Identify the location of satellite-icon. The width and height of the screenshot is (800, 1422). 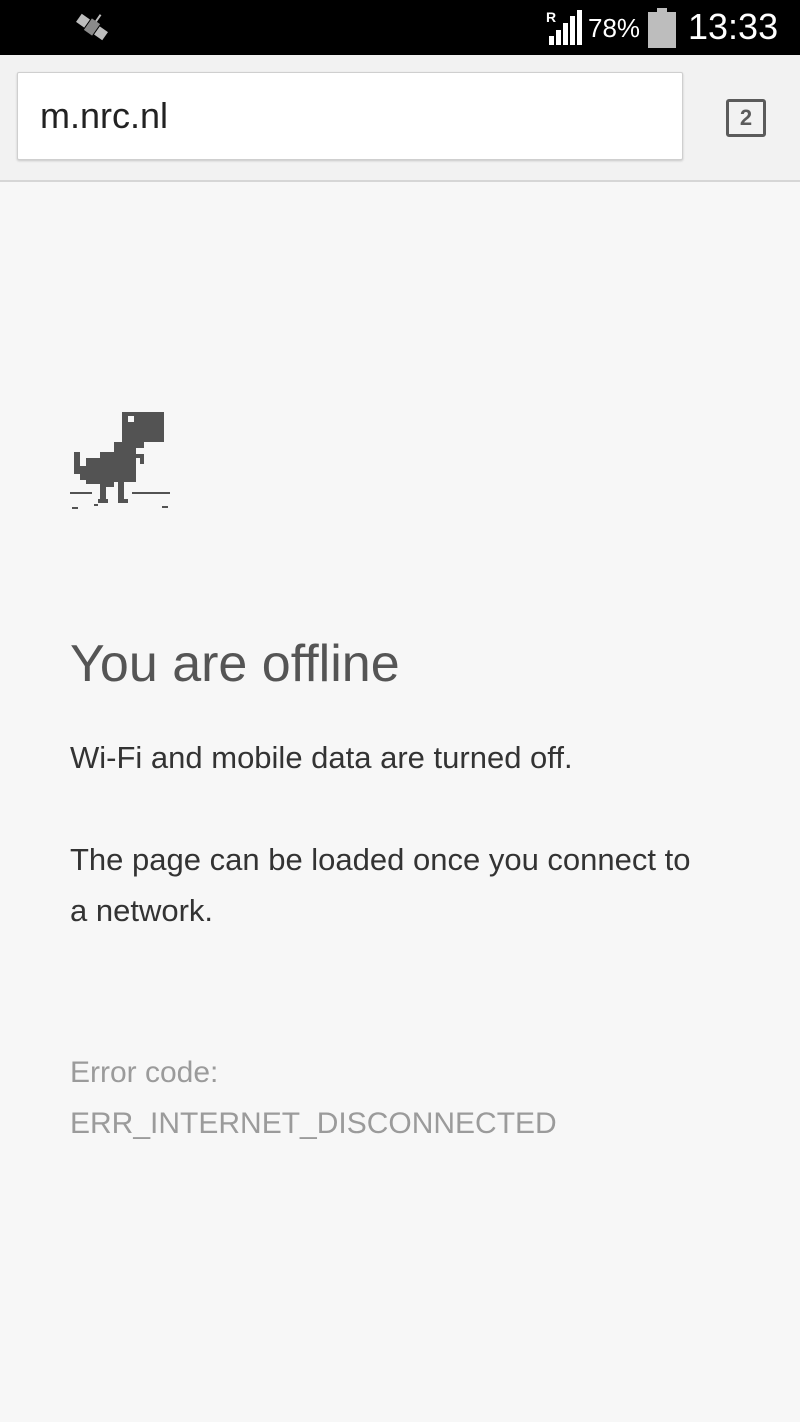
(92, 27).